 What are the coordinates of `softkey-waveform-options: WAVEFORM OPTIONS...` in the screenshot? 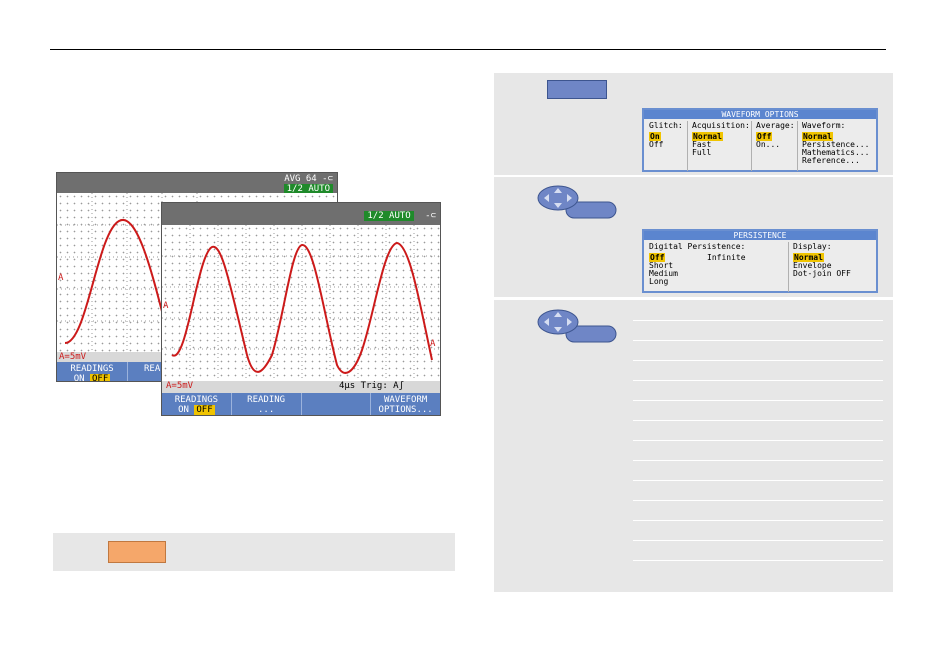 It's located at (405, 404).